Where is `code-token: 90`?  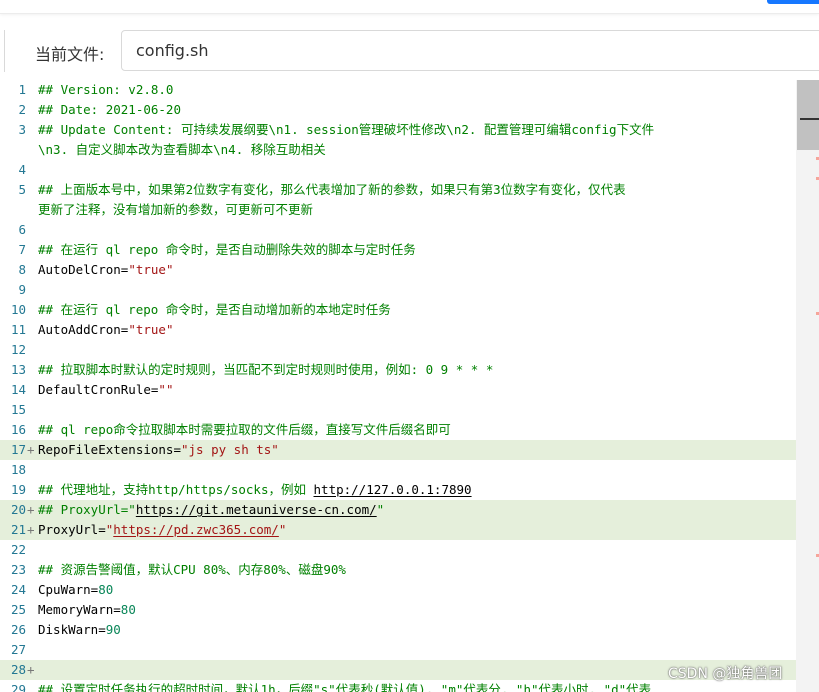 code-token: 90 is located at coordinates (113, 629).